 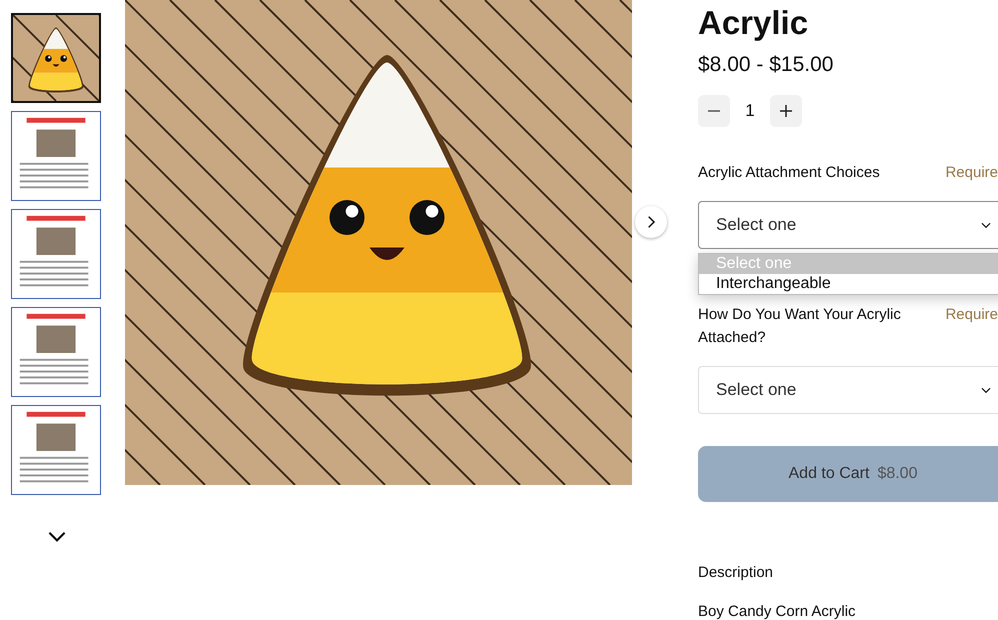 What do you see at coordinates (766, 65) in the screenshot?
I see `price-range: $8.00 - $15.00` at bounding box center [766, 65].